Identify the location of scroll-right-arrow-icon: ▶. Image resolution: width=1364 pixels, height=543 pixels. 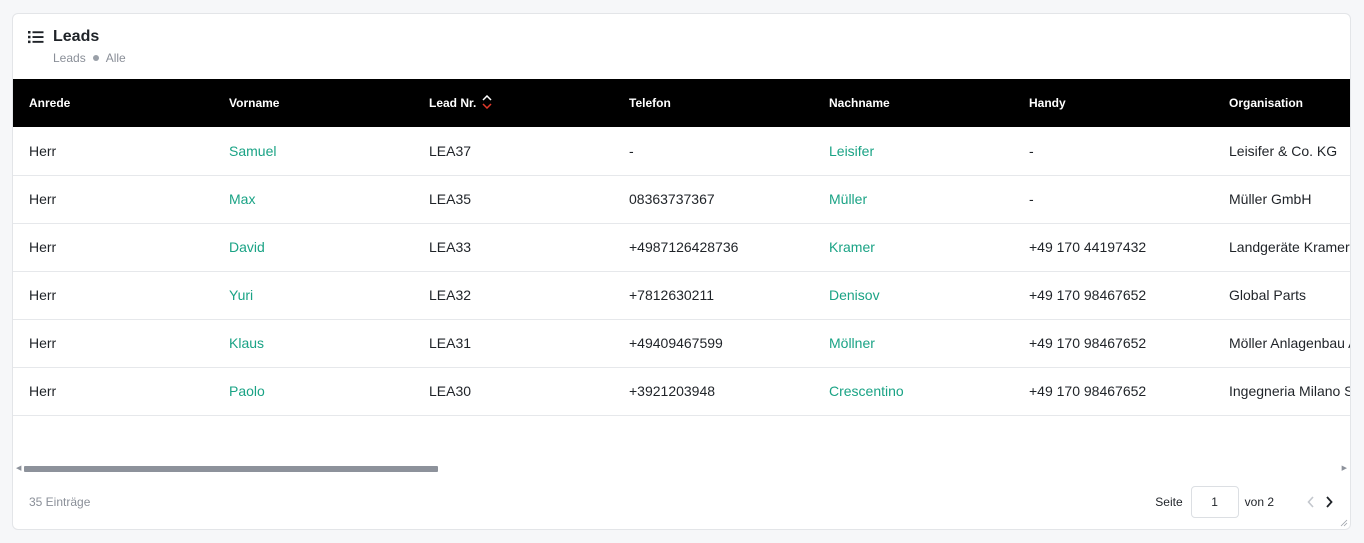
(1344, 469).